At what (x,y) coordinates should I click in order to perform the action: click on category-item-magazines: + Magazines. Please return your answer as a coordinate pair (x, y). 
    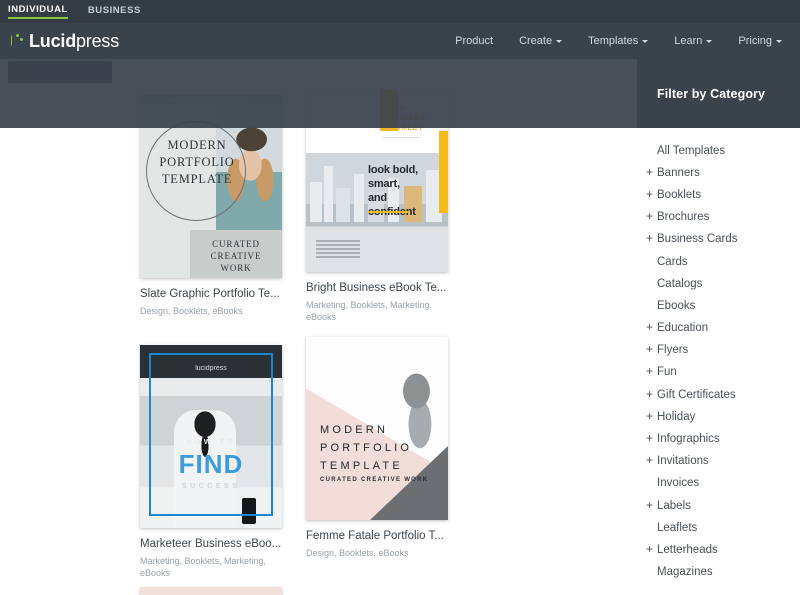
    Looking at the image, I should click on (718, 572).